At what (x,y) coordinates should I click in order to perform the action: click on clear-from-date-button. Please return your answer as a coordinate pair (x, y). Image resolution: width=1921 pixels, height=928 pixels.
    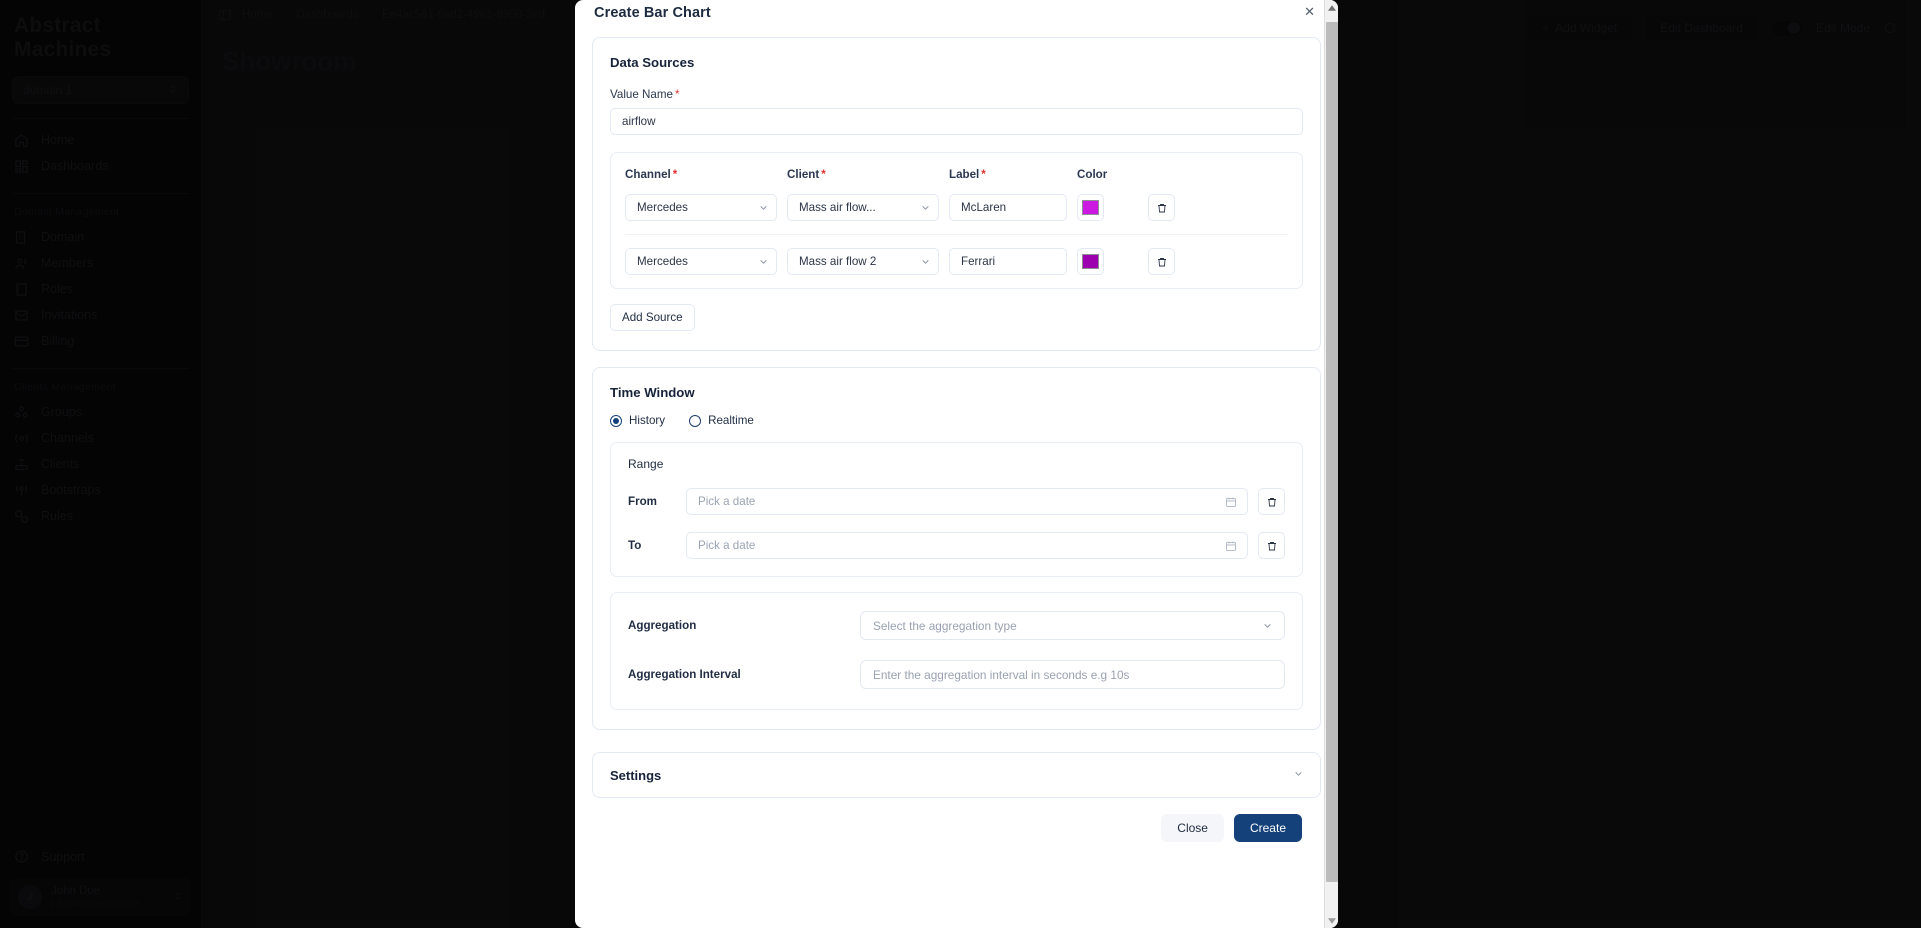
    Looking at the image, I should click on (1271, 501).